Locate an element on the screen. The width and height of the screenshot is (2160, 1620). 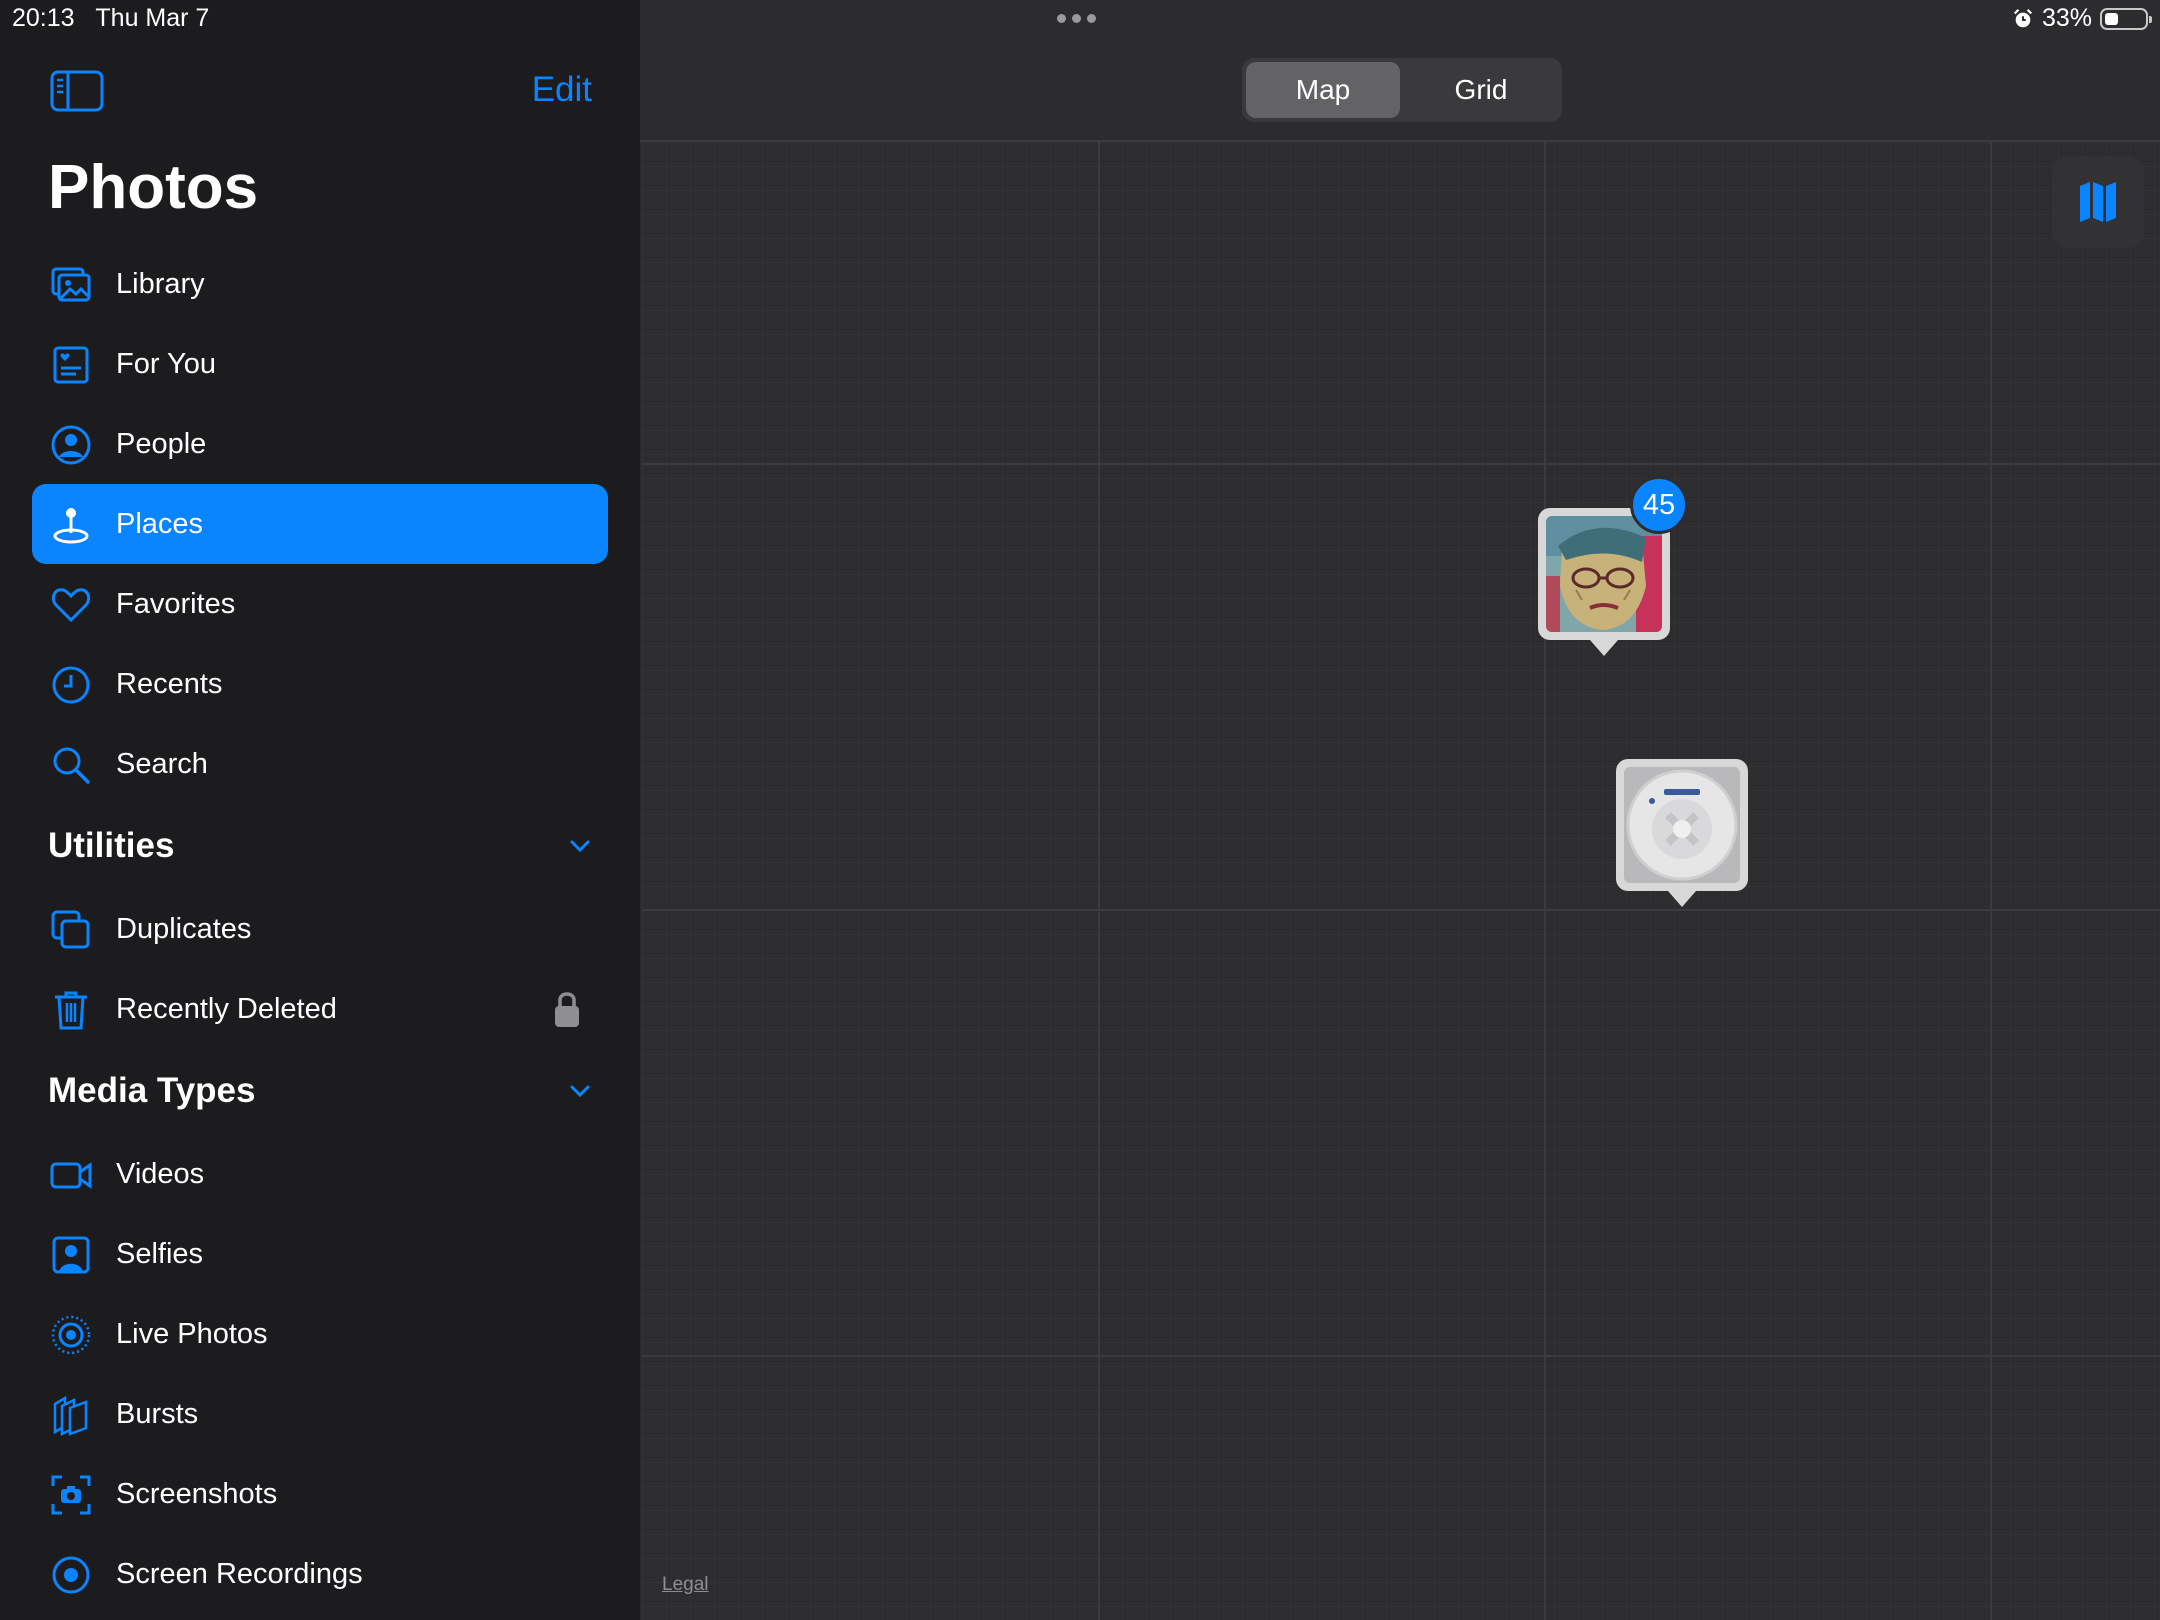
section-title: Utilities is located at coordinates (111, 845).